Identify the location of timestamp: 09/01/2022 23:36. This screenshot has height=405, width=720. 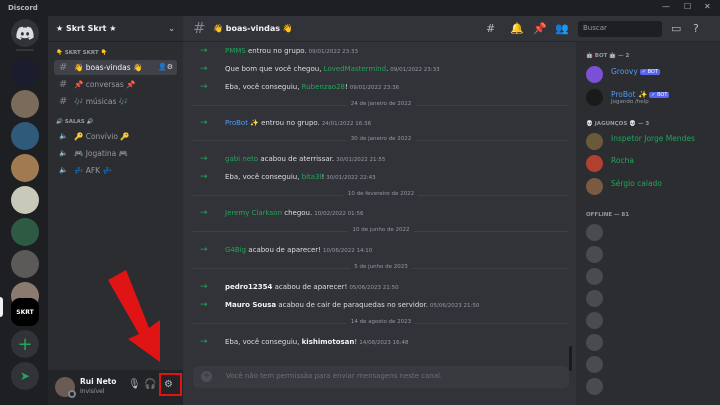
(374, 88).